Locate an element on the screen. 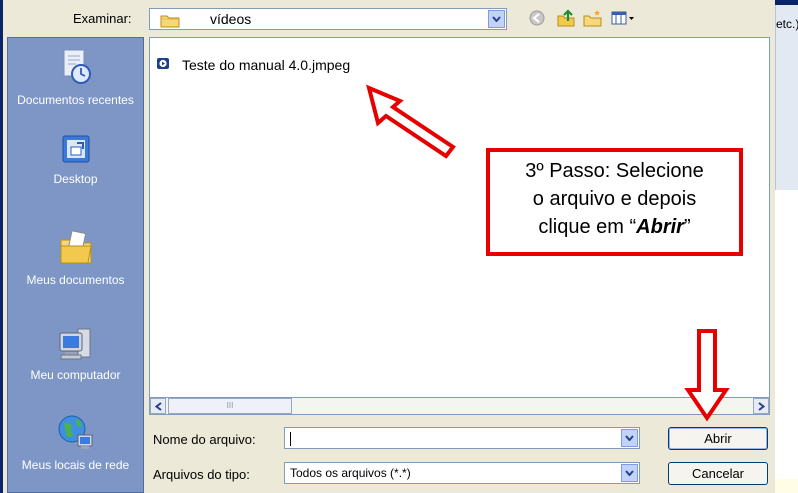  place-recent-documents: Documentos recentes is located at coordinates (75, 77).